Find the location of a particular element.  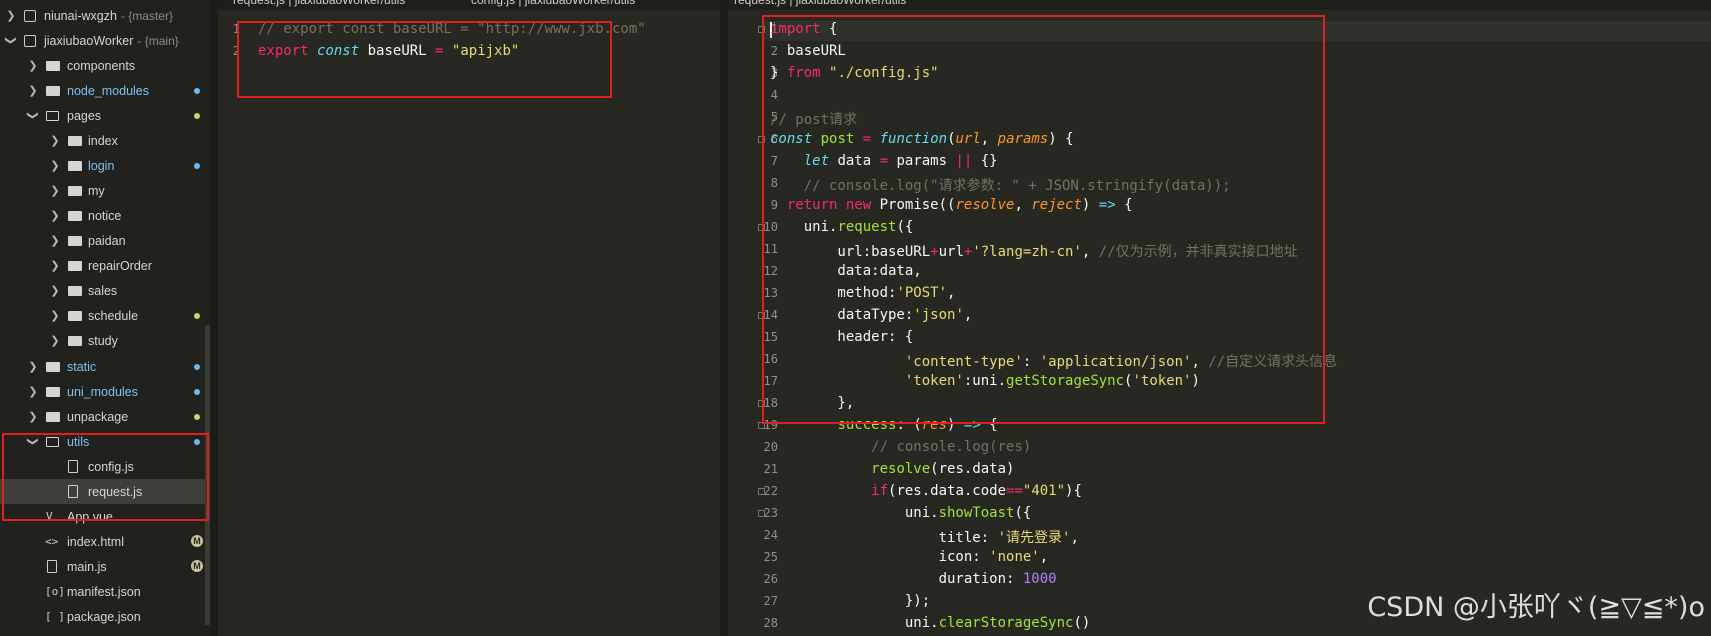

tree-item-label: manifest.json is located at coordinates (104, 591).